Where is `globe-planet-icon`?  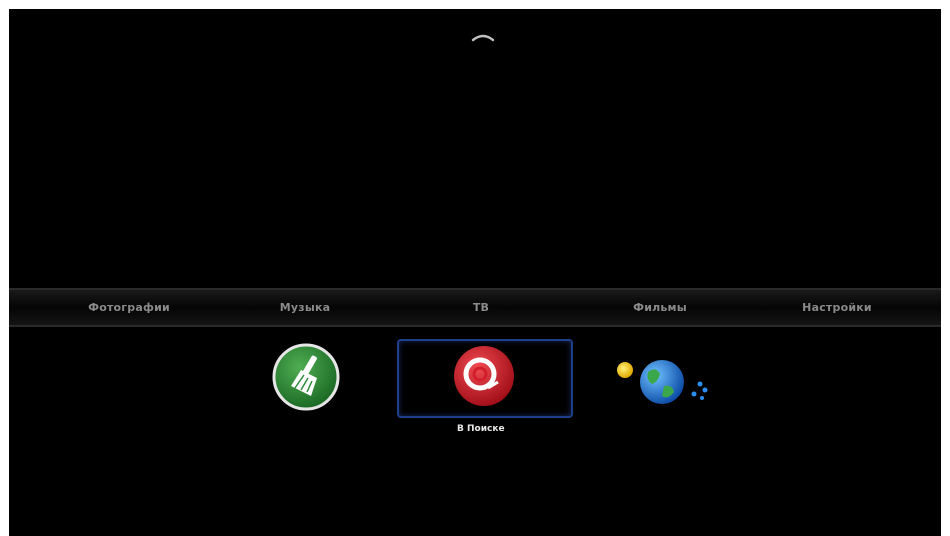 globe-planet-icon is located at coordinates (662, 382).